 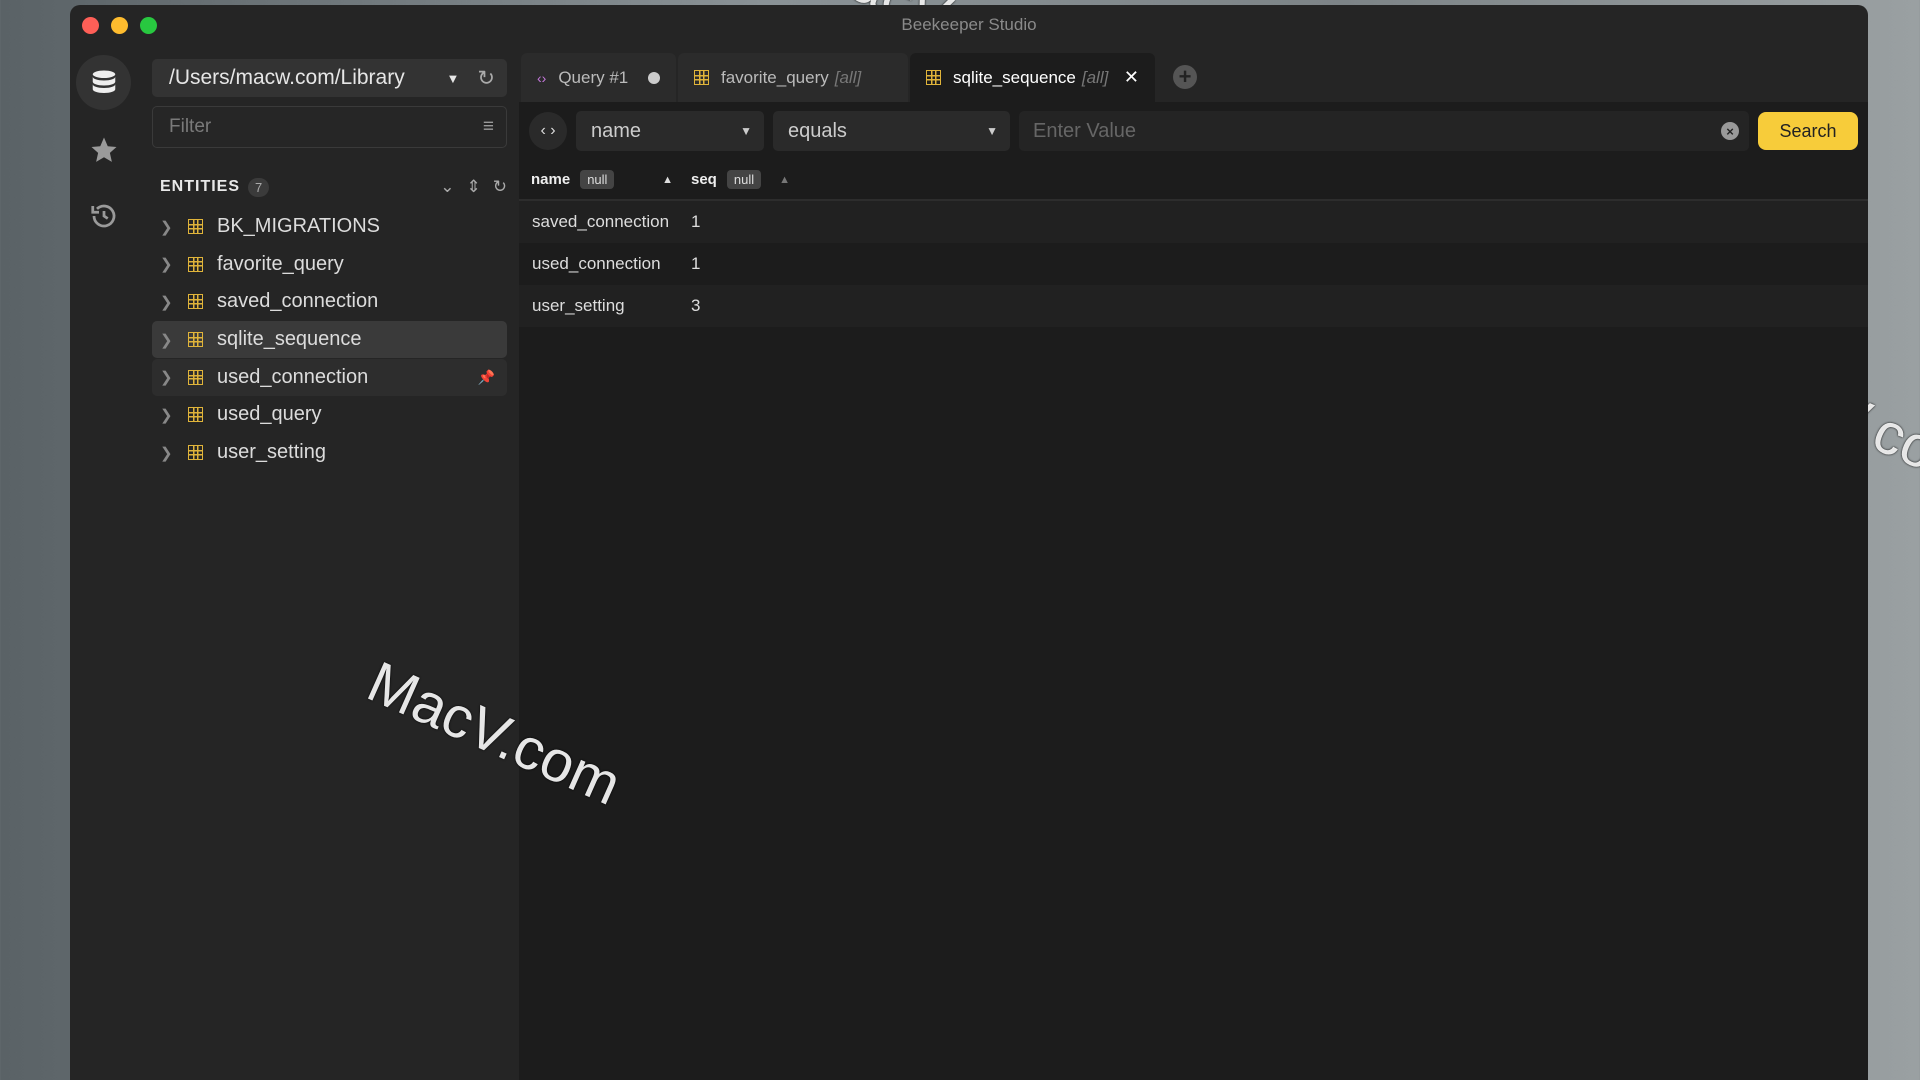 What do you see at coordinates (1808, 131) in the screenshot?
I see `search-button: Search` at bounding box center [1808, 131].